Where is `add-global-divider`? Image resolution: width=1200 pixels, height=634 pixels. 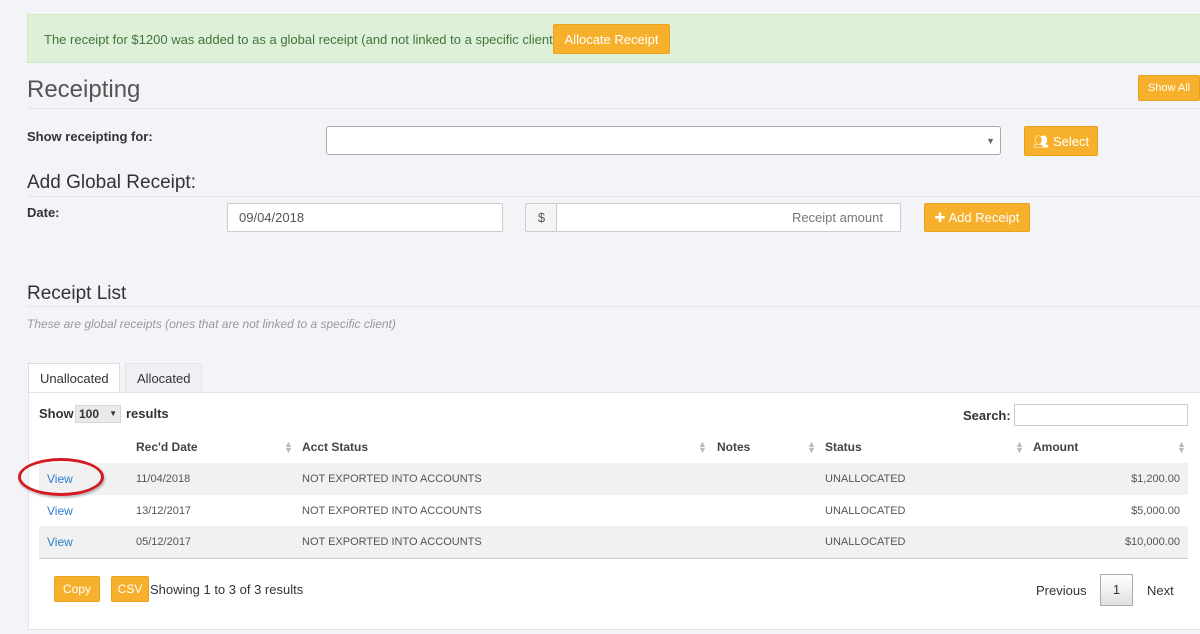
add-global-divider is located at coordinates (613, 196).